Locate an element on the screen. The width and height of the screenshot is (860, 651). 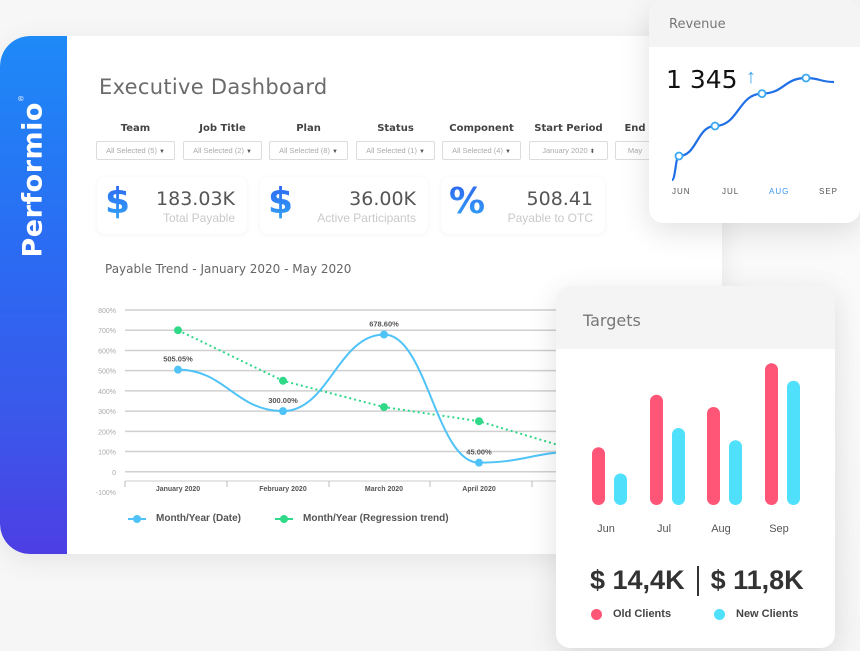
revenue-month-aug: AUG is located at coordinates (779, 191).